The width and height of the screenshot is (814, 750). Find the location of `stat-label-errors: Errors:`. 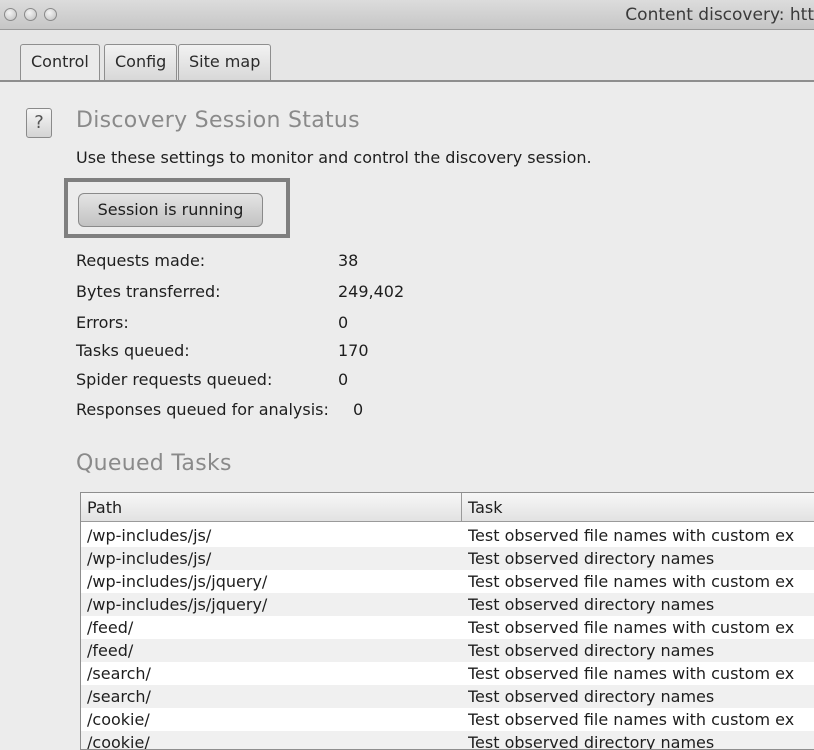

stat-label-errors: Errors: is located at coordinates (102, 322).